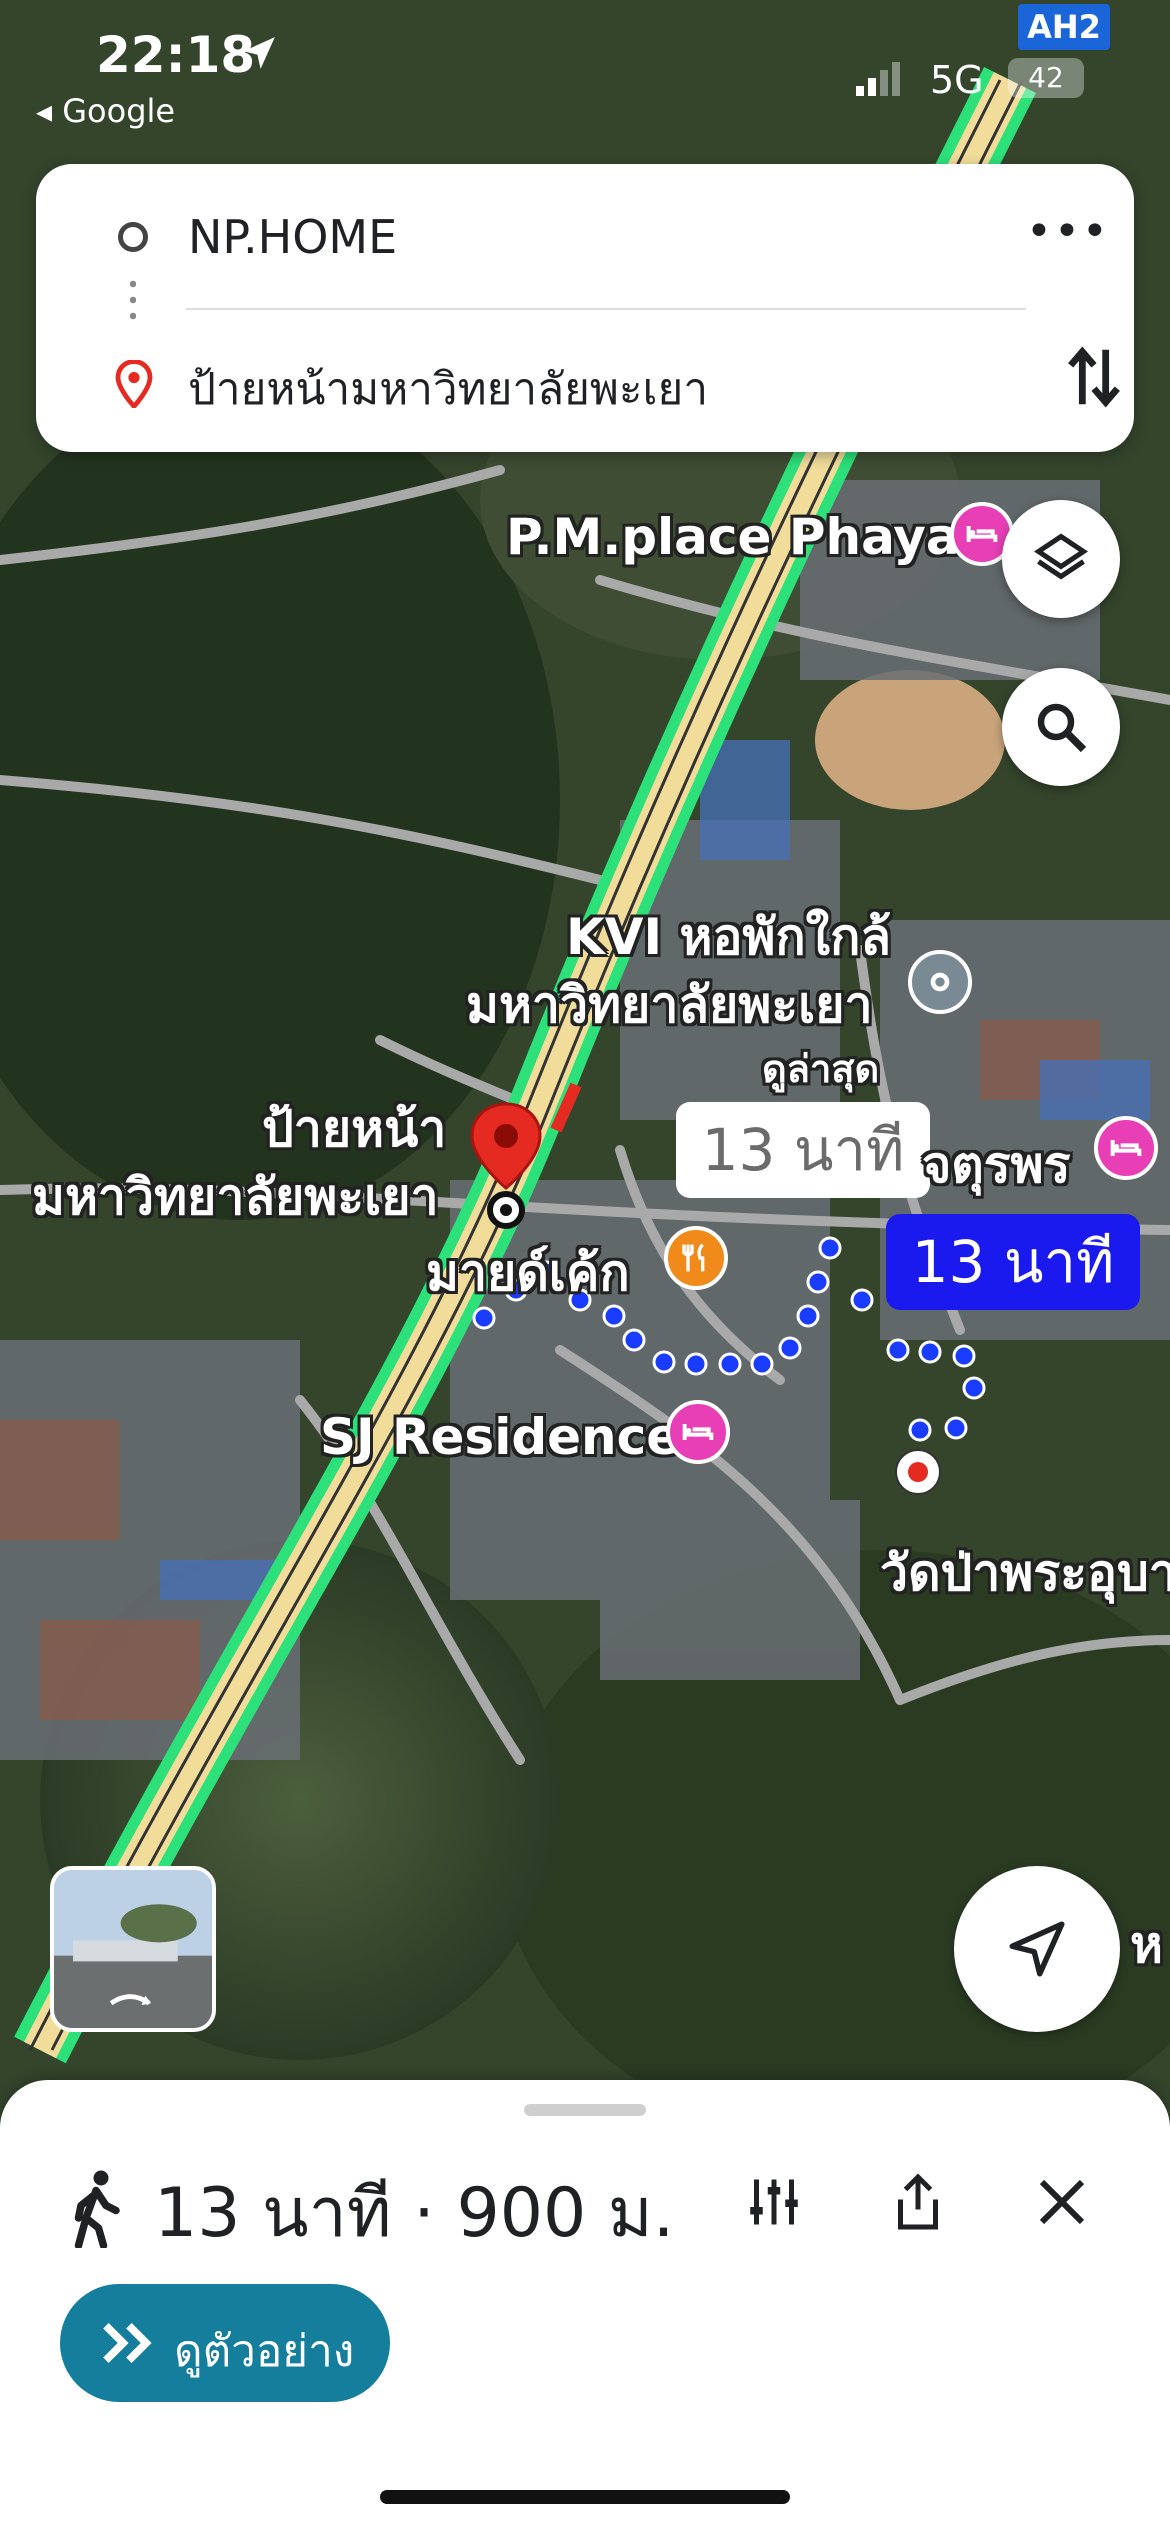 Image resolution: width=1170 pixels, height=2532 pixels. I want to click on search-icon, so click(1062, 728).